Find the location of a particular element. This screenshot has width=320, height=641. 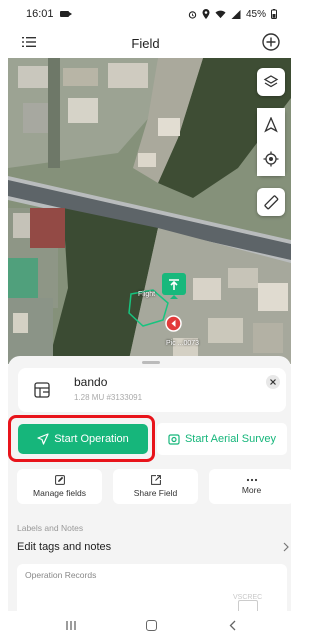

field-map-icon is located at coordinates (42, 390).